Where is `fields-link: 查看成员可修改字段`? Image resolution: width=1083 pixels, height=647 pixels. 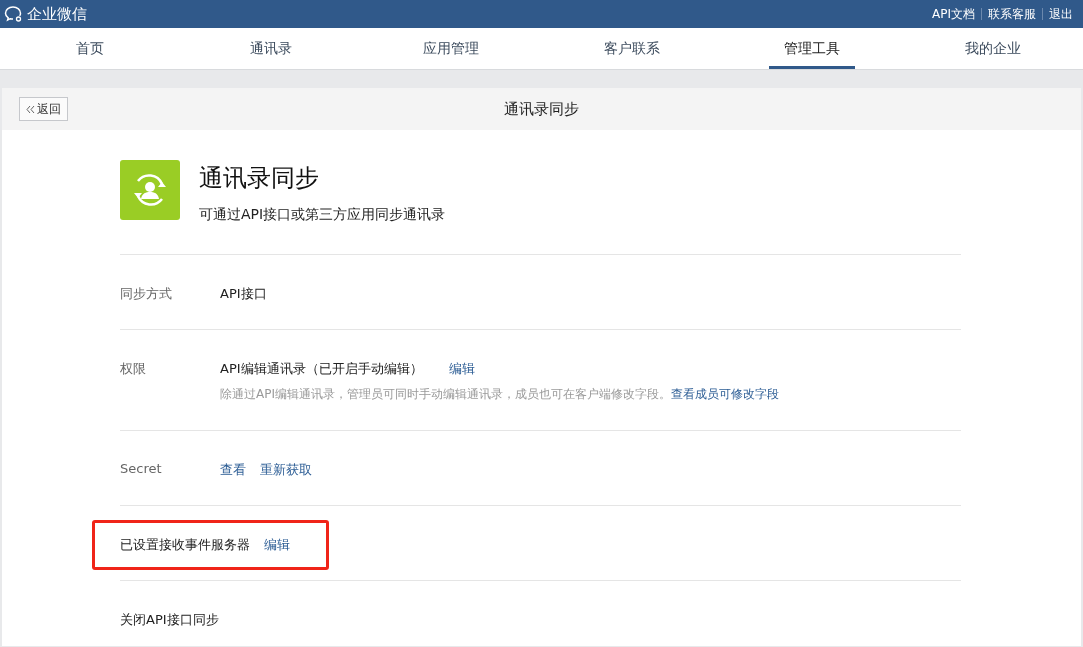
fields-link: 查看成员可修改字段 is located at coordinates (725, 394).